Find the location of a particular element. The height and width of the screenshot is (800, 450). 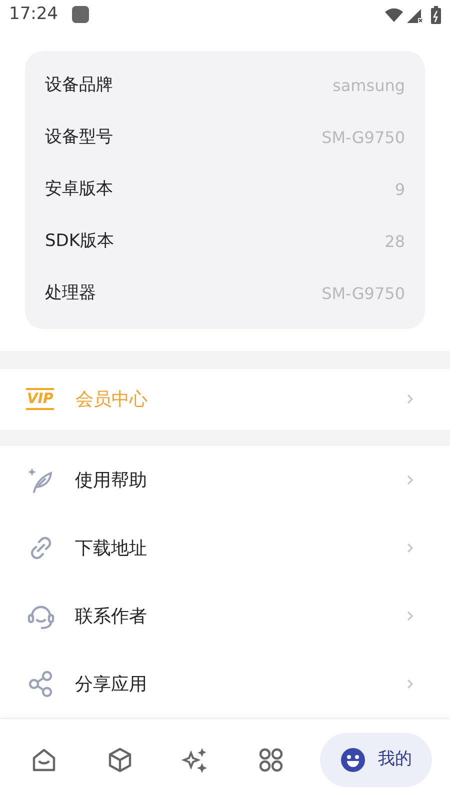

info-value: 9 is located at coordinates (399, 189).